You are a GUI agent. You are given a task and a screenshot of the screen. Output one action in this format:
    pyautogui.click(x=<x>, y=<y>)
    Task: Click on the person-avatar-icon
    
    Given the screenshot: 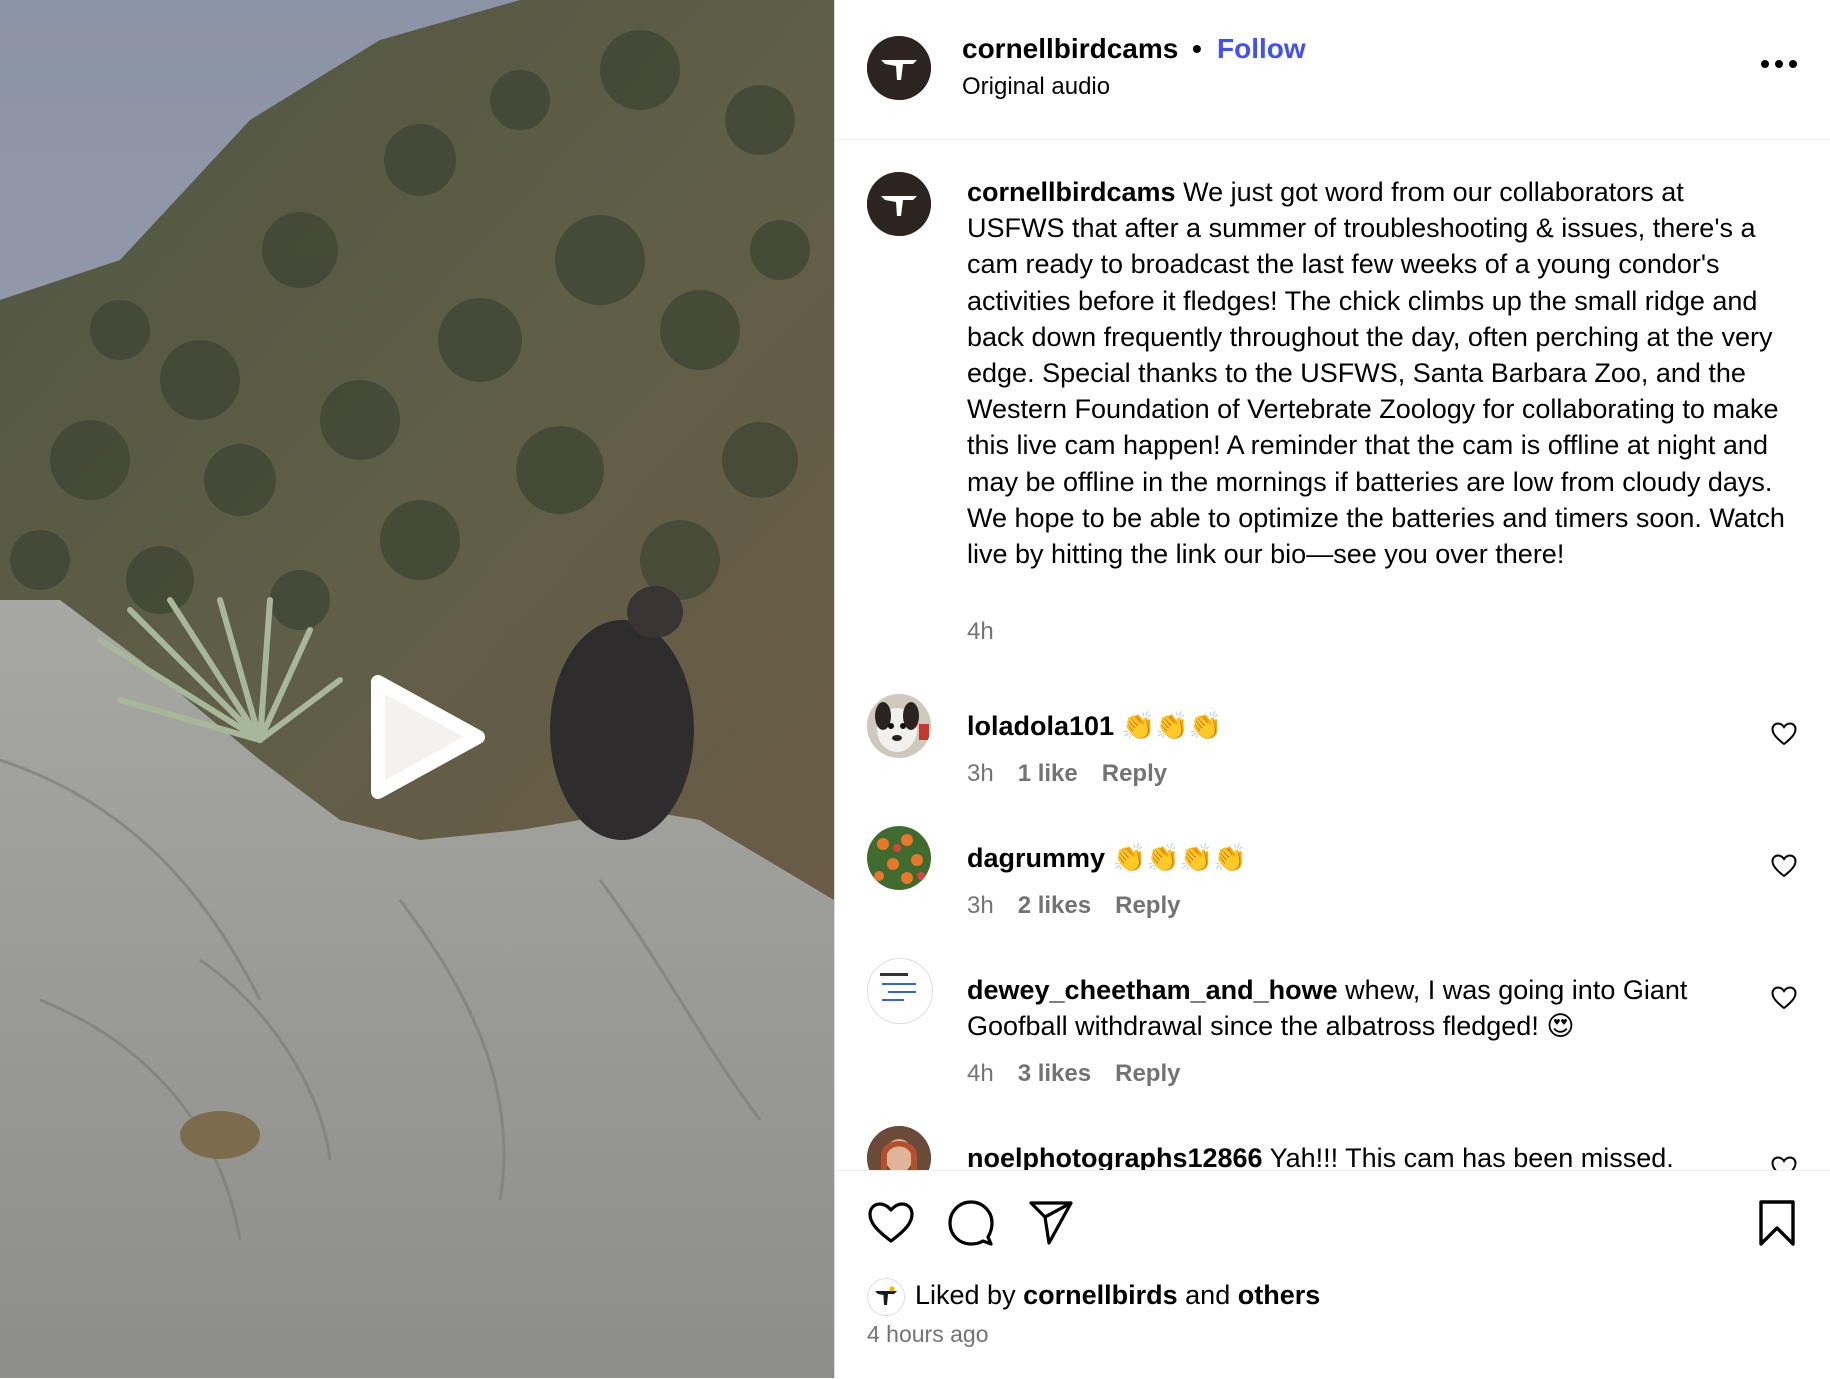 What is the action you would take?
    pyautogui.click(x=899, y=1148)
    